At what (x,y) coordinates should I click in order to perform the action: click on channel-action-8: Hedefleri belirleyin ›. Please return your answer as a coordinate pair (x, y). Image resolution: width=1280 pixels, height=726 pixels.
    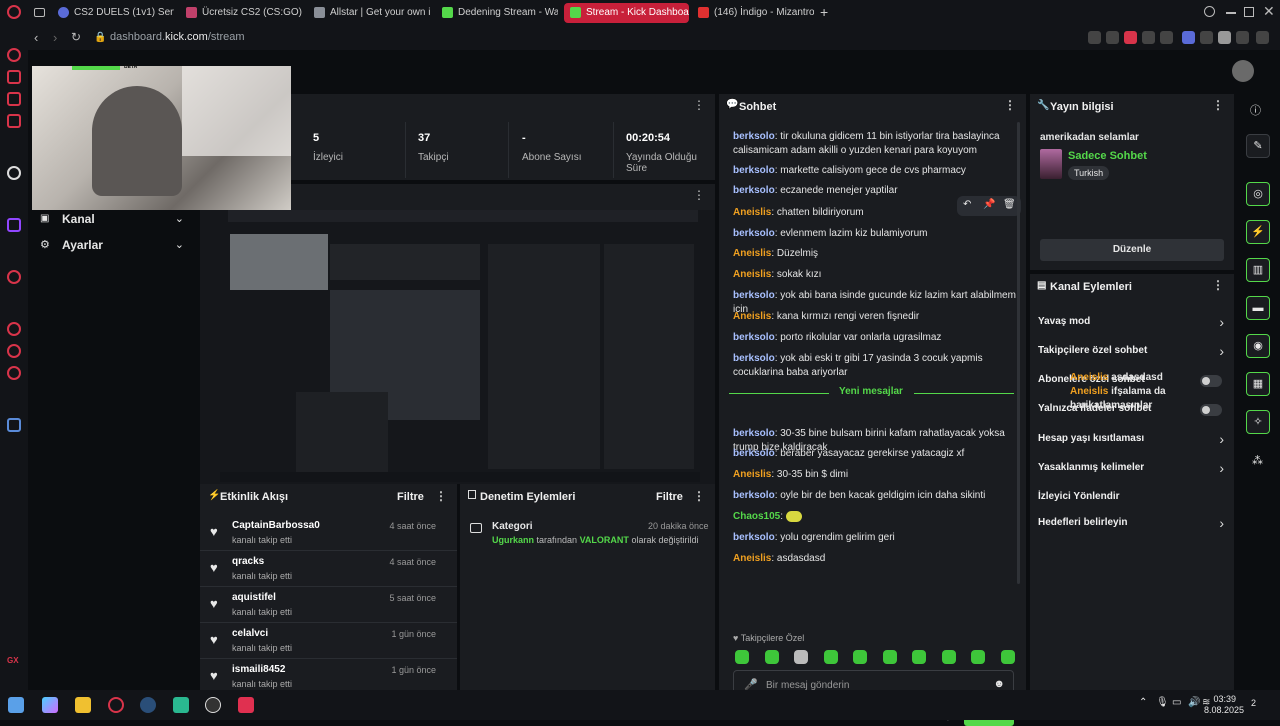
    Looking at the image, I should click on (1132, 524).